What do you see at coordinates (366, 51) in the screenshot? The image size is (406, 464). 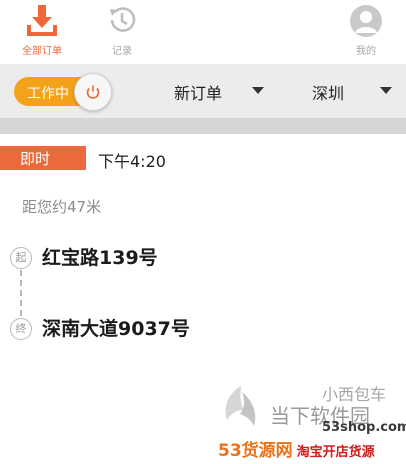 I see `tab-label: 我的` at bounding box center [366, 51].